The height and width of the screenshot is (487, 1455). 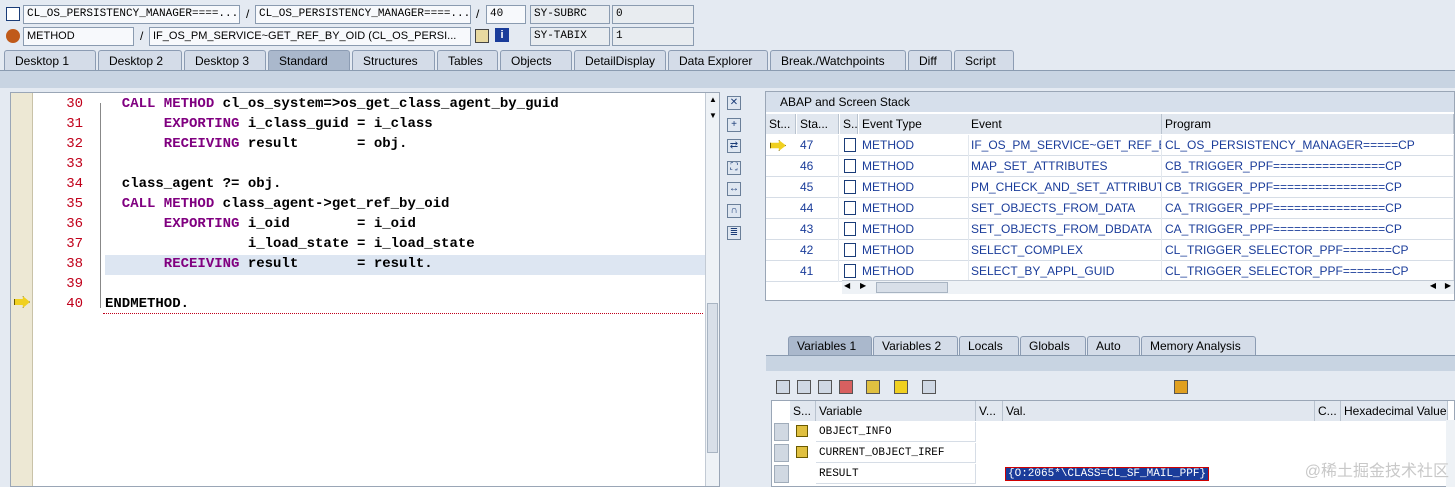 I want to click on editor-scrollbar: ▲ ▼, so click(x=712, y=289).